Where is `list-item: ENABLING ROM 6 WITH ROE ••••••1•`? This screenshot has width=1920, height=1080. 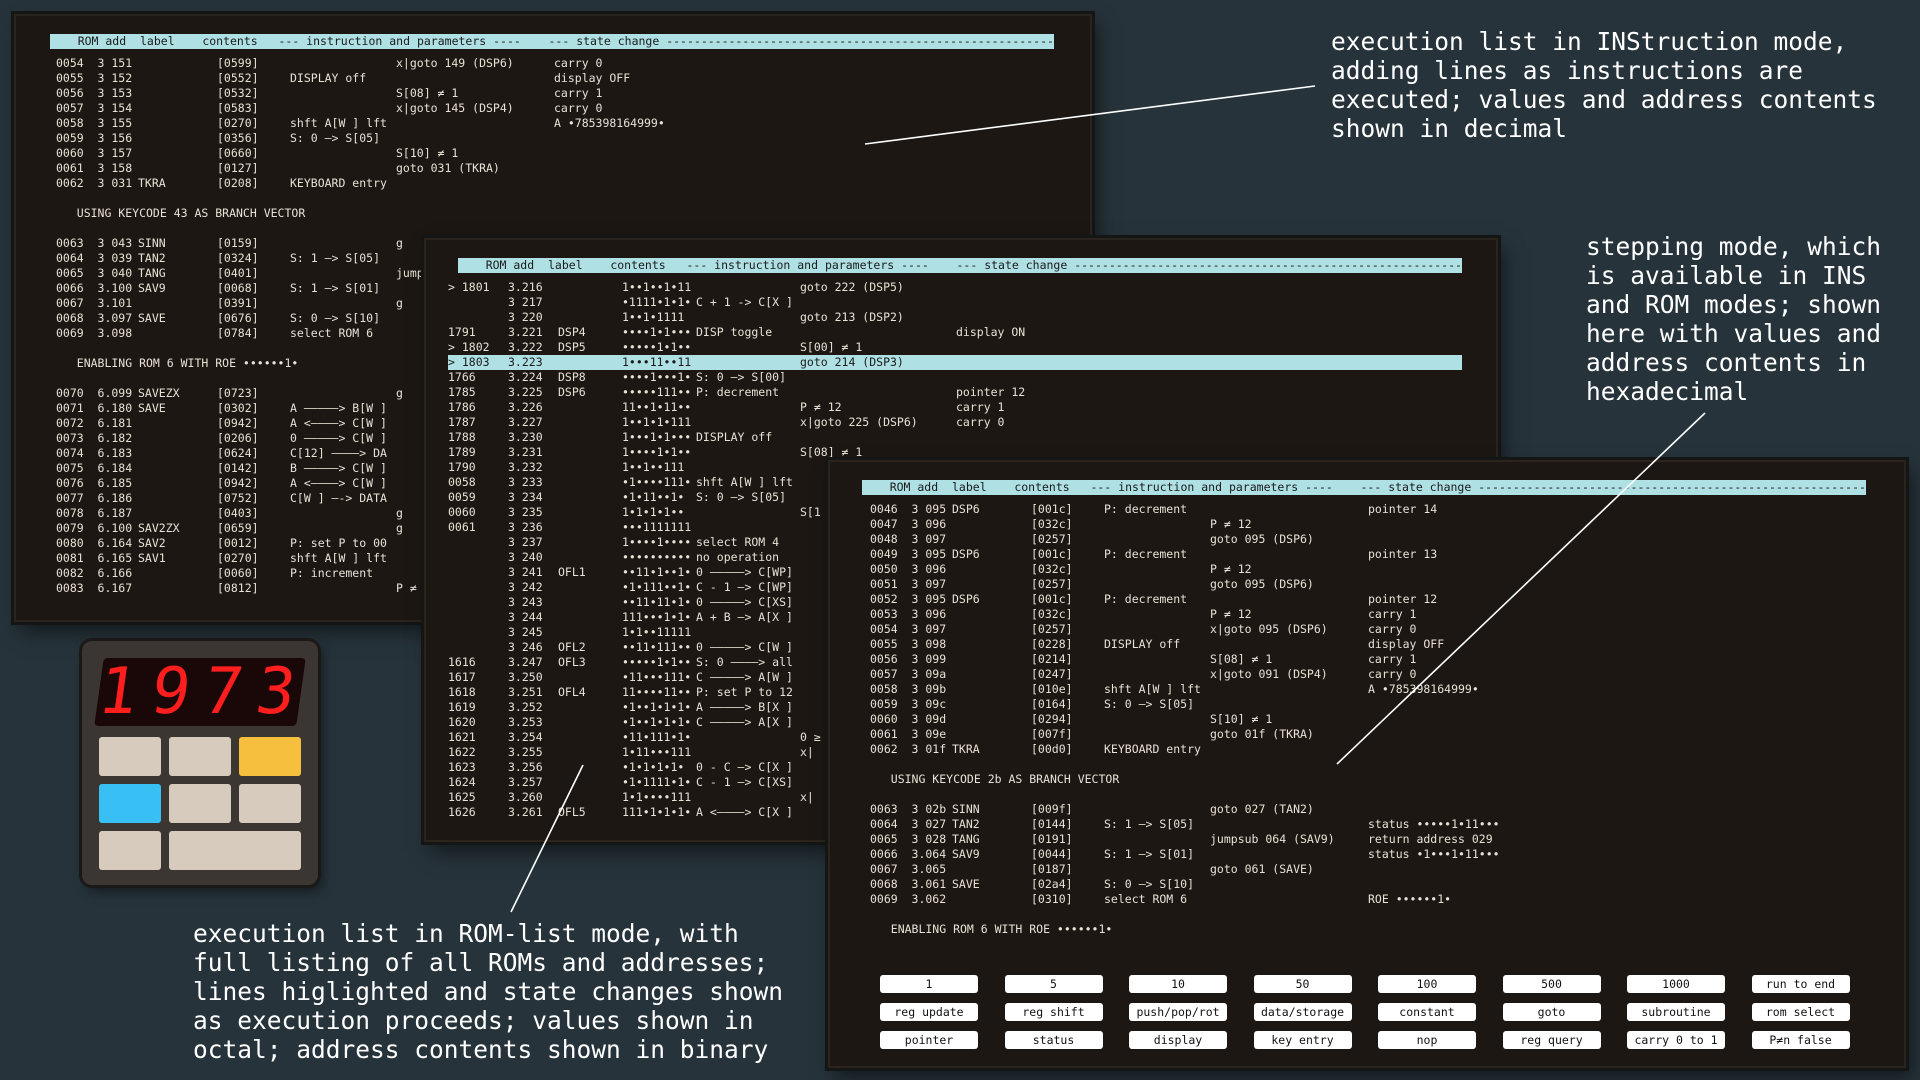
list-item: ENABLING ROM 6 WITH ROE ••••••1• is located at coordinates (1367, 929).